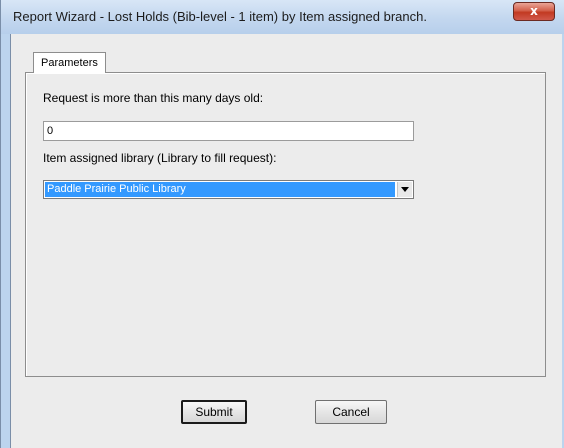  I want to click on chevron-down-icon, so click(405, 189).